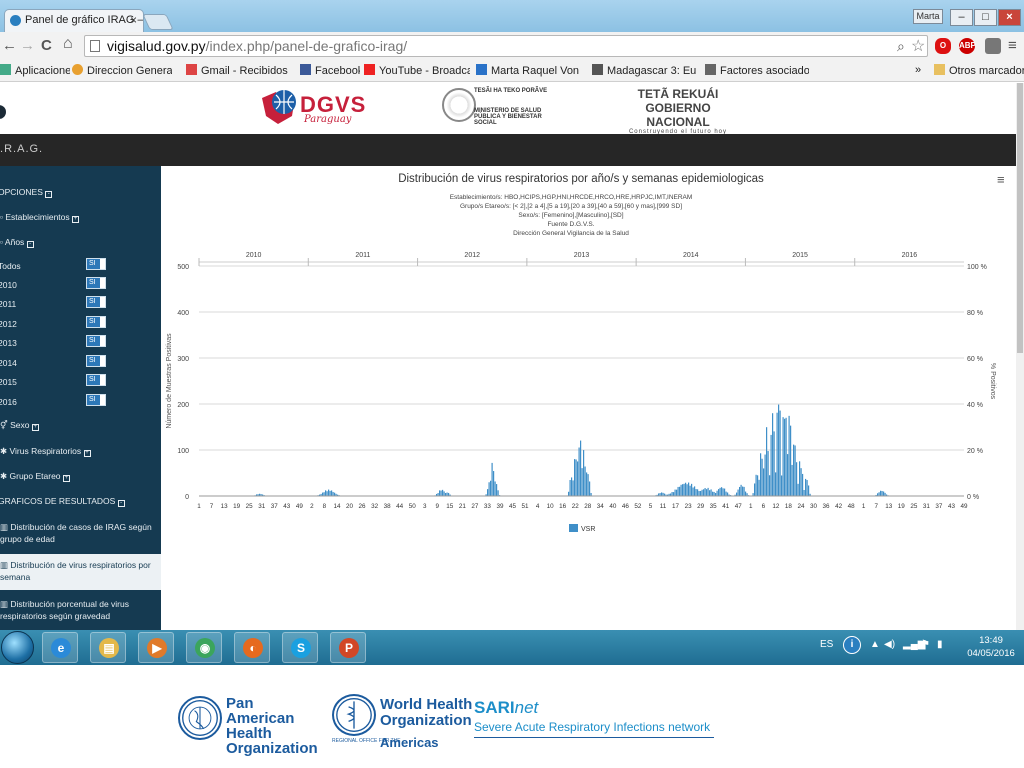  What do you see at coordinates (985, 17) in the screenshot?
I see `maximize-button: □` at bounding box center [985, 17].